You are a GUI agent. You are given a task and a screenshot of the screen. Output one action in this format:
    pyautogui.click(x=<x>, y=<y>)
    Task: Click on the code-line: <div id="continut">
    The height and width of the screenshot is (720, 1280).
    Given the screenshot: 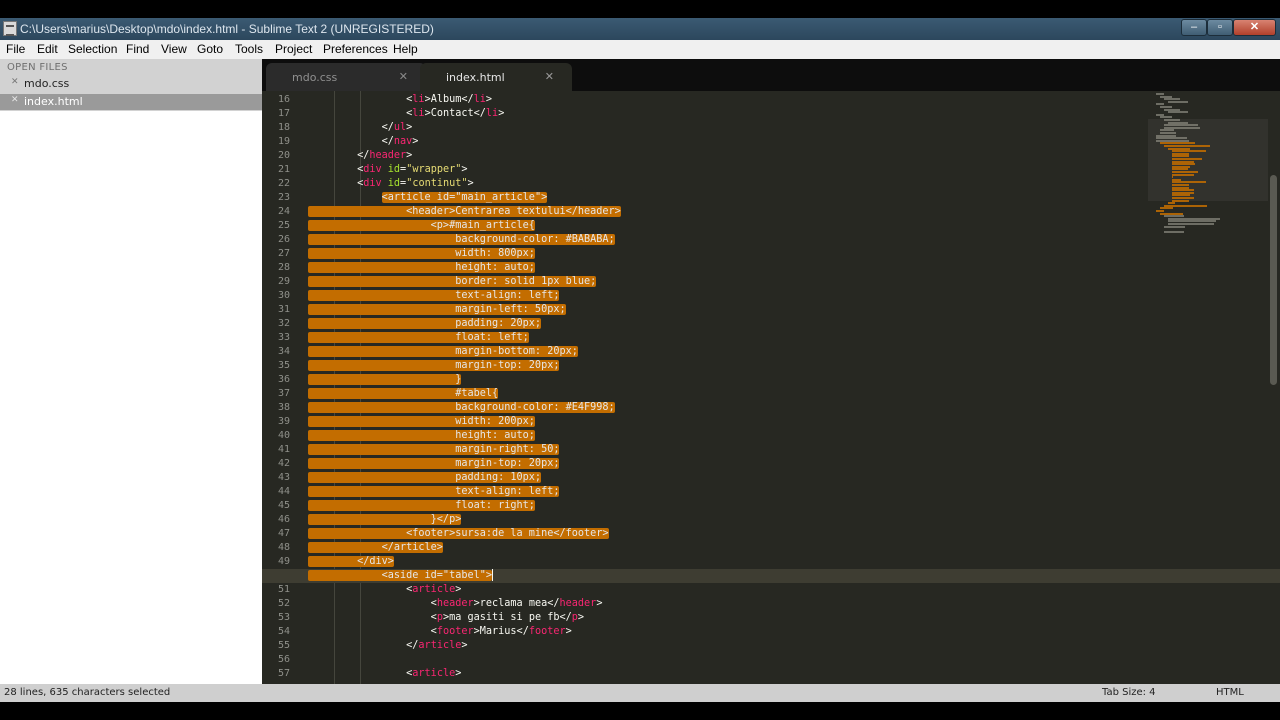 What is the action you would take?
    pyautogui.click(x=391, y=184)
    